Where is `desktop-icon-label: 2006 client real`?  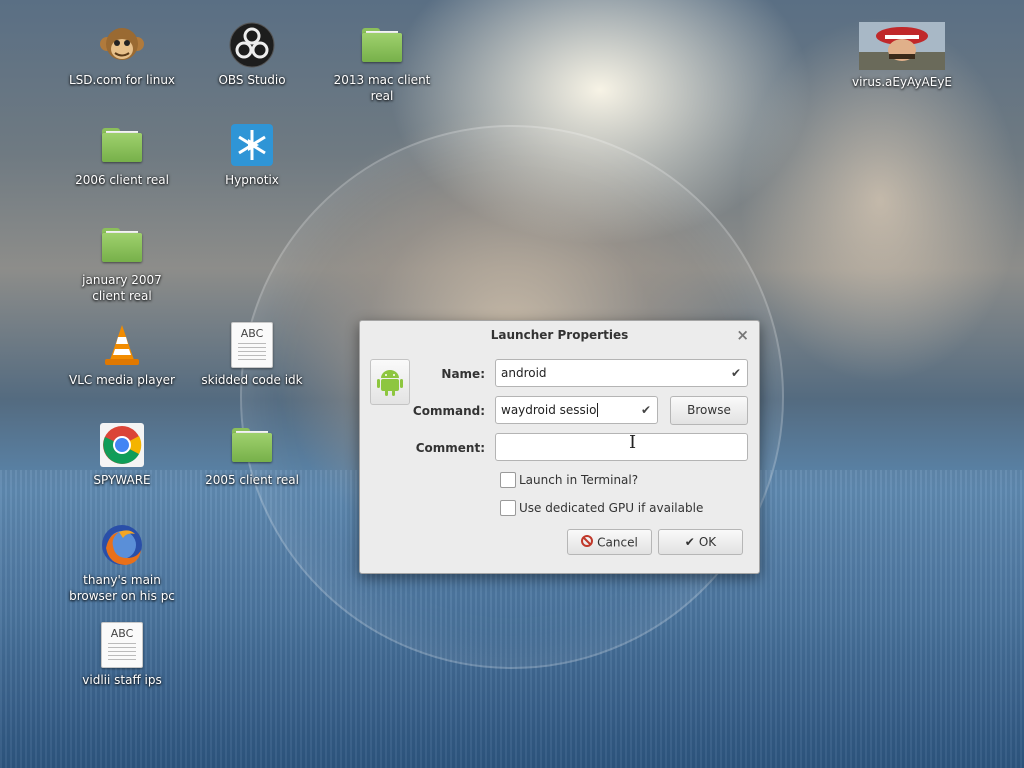 desktop-icon-label: 2006 client real is located at coordinates (122, 180).